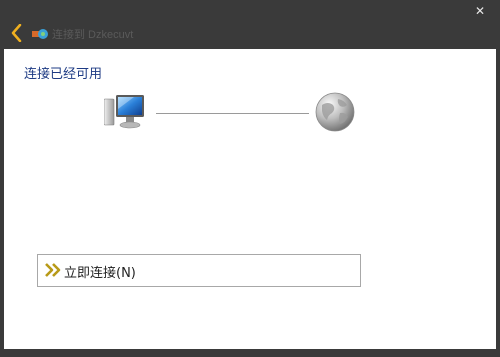 This screenshot has width=500, height=357. What do you see at coordinates (40, 34) in the screenshot?
I see `network-icon` at bounding box center [40, 34].